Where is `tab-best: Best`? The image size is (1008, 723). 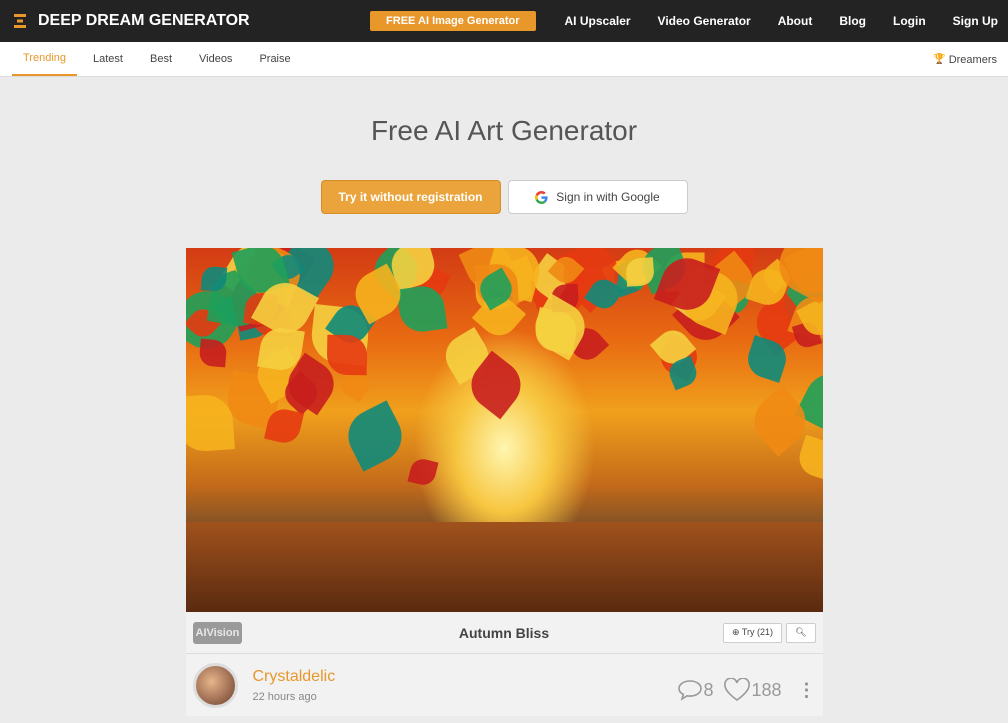 tab-best: Best is located at coordinates (161, 59).